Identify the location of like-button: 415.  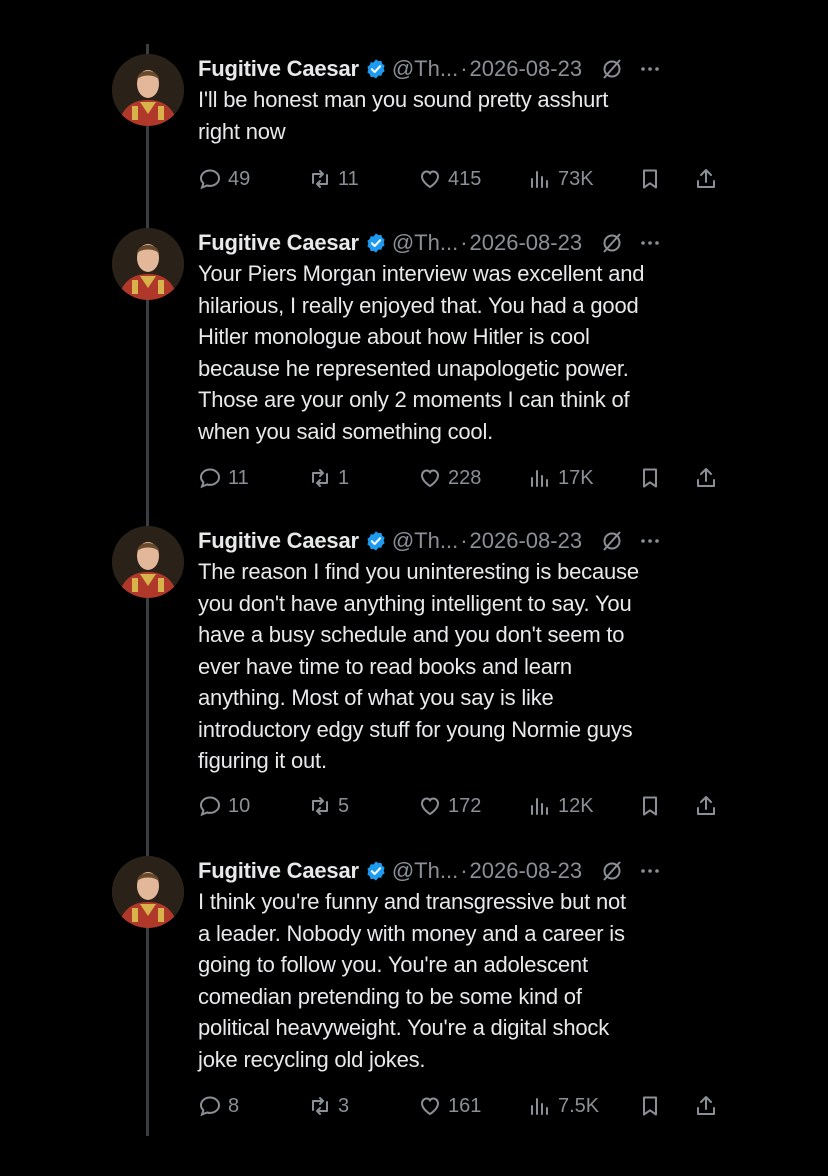
(449, 179).